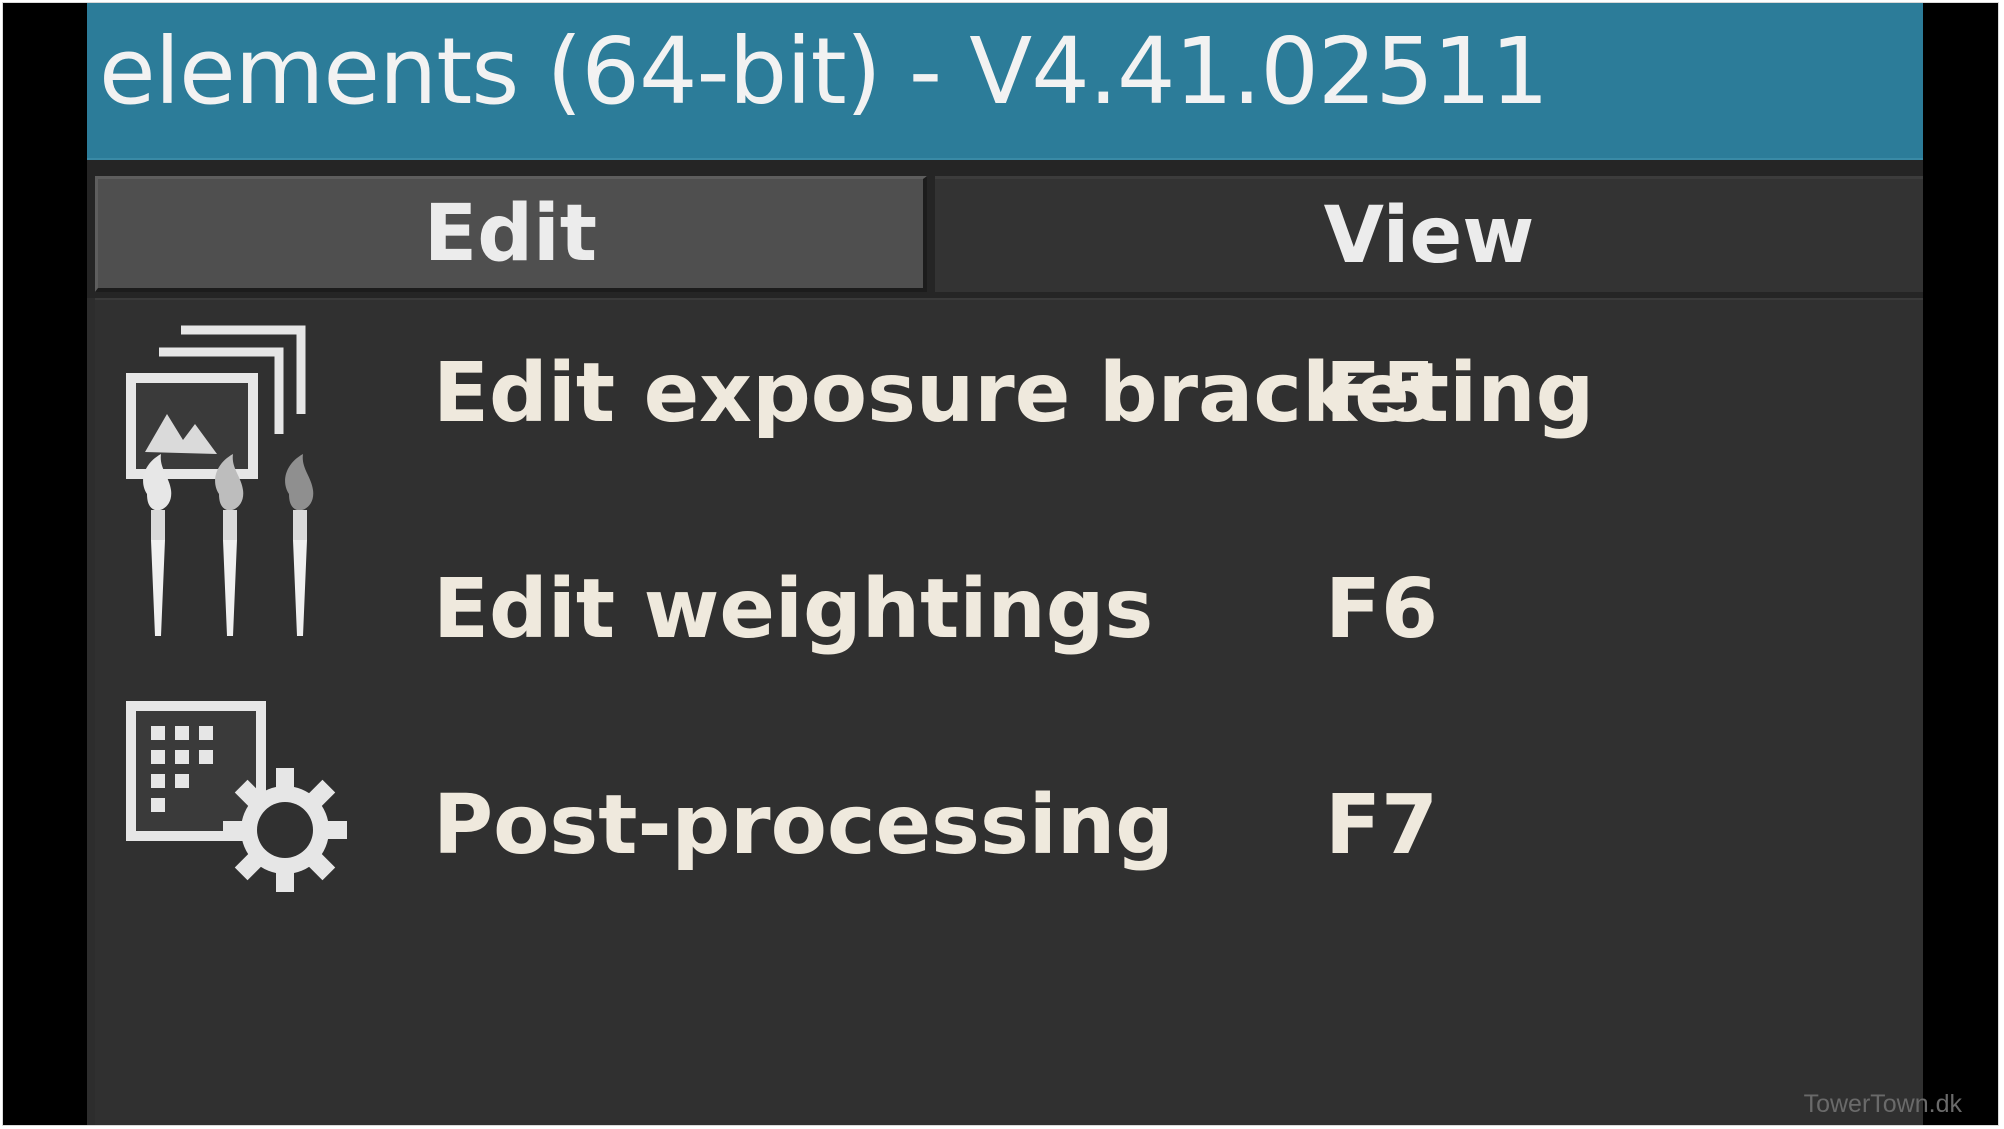  Describe the element at coordinates (511, 234) in the screenshot. I see `tab-edit: Edit` at that location.